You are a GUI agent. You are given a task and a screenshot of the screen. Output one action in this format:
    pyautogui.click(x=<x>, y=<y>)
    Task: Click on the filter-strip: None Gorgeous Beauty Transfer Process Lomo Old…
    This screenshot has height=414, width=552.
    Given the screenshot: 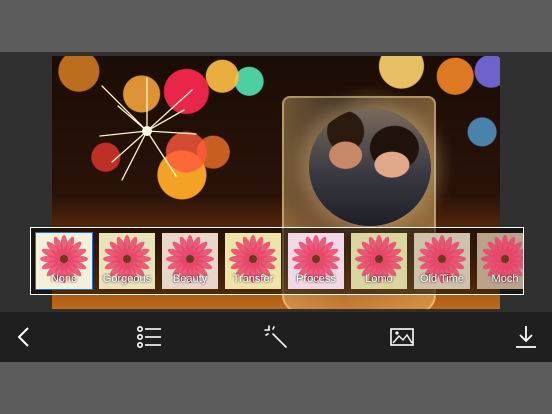 What is the action you would take?
    pyautogui.click(x=277, y=261)
    